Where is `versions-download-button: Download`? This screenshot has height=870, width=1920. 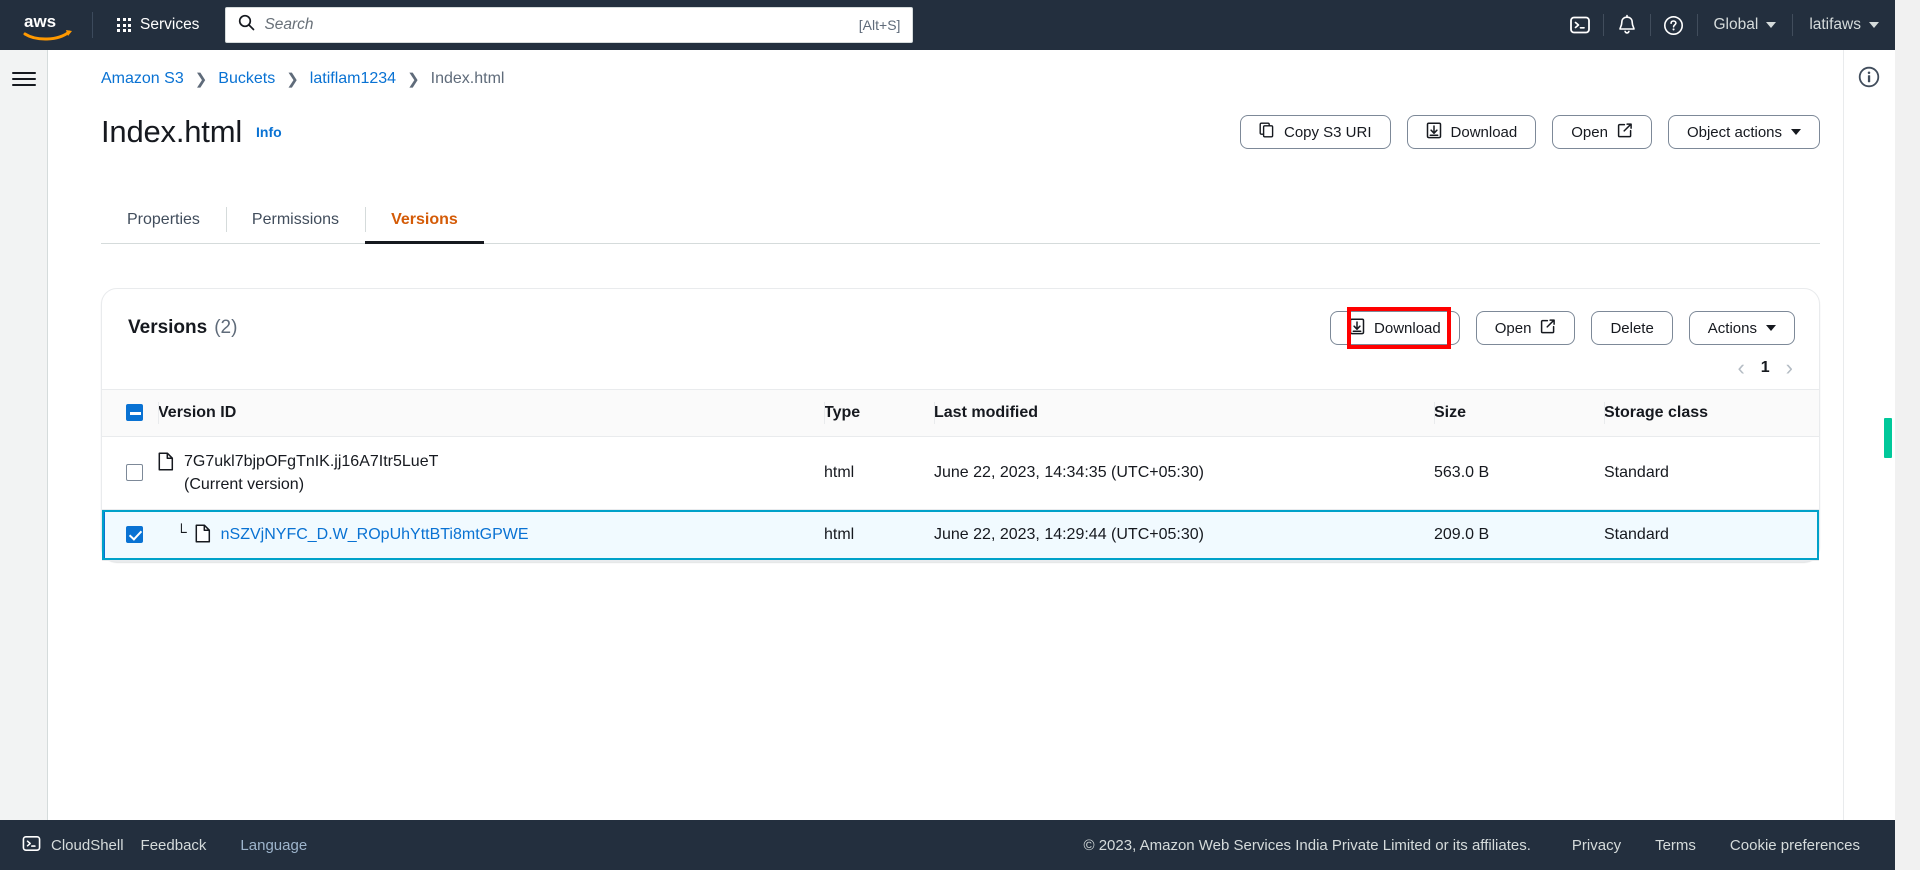
versions-download-button: Download is located at coordinates (1395, 328).